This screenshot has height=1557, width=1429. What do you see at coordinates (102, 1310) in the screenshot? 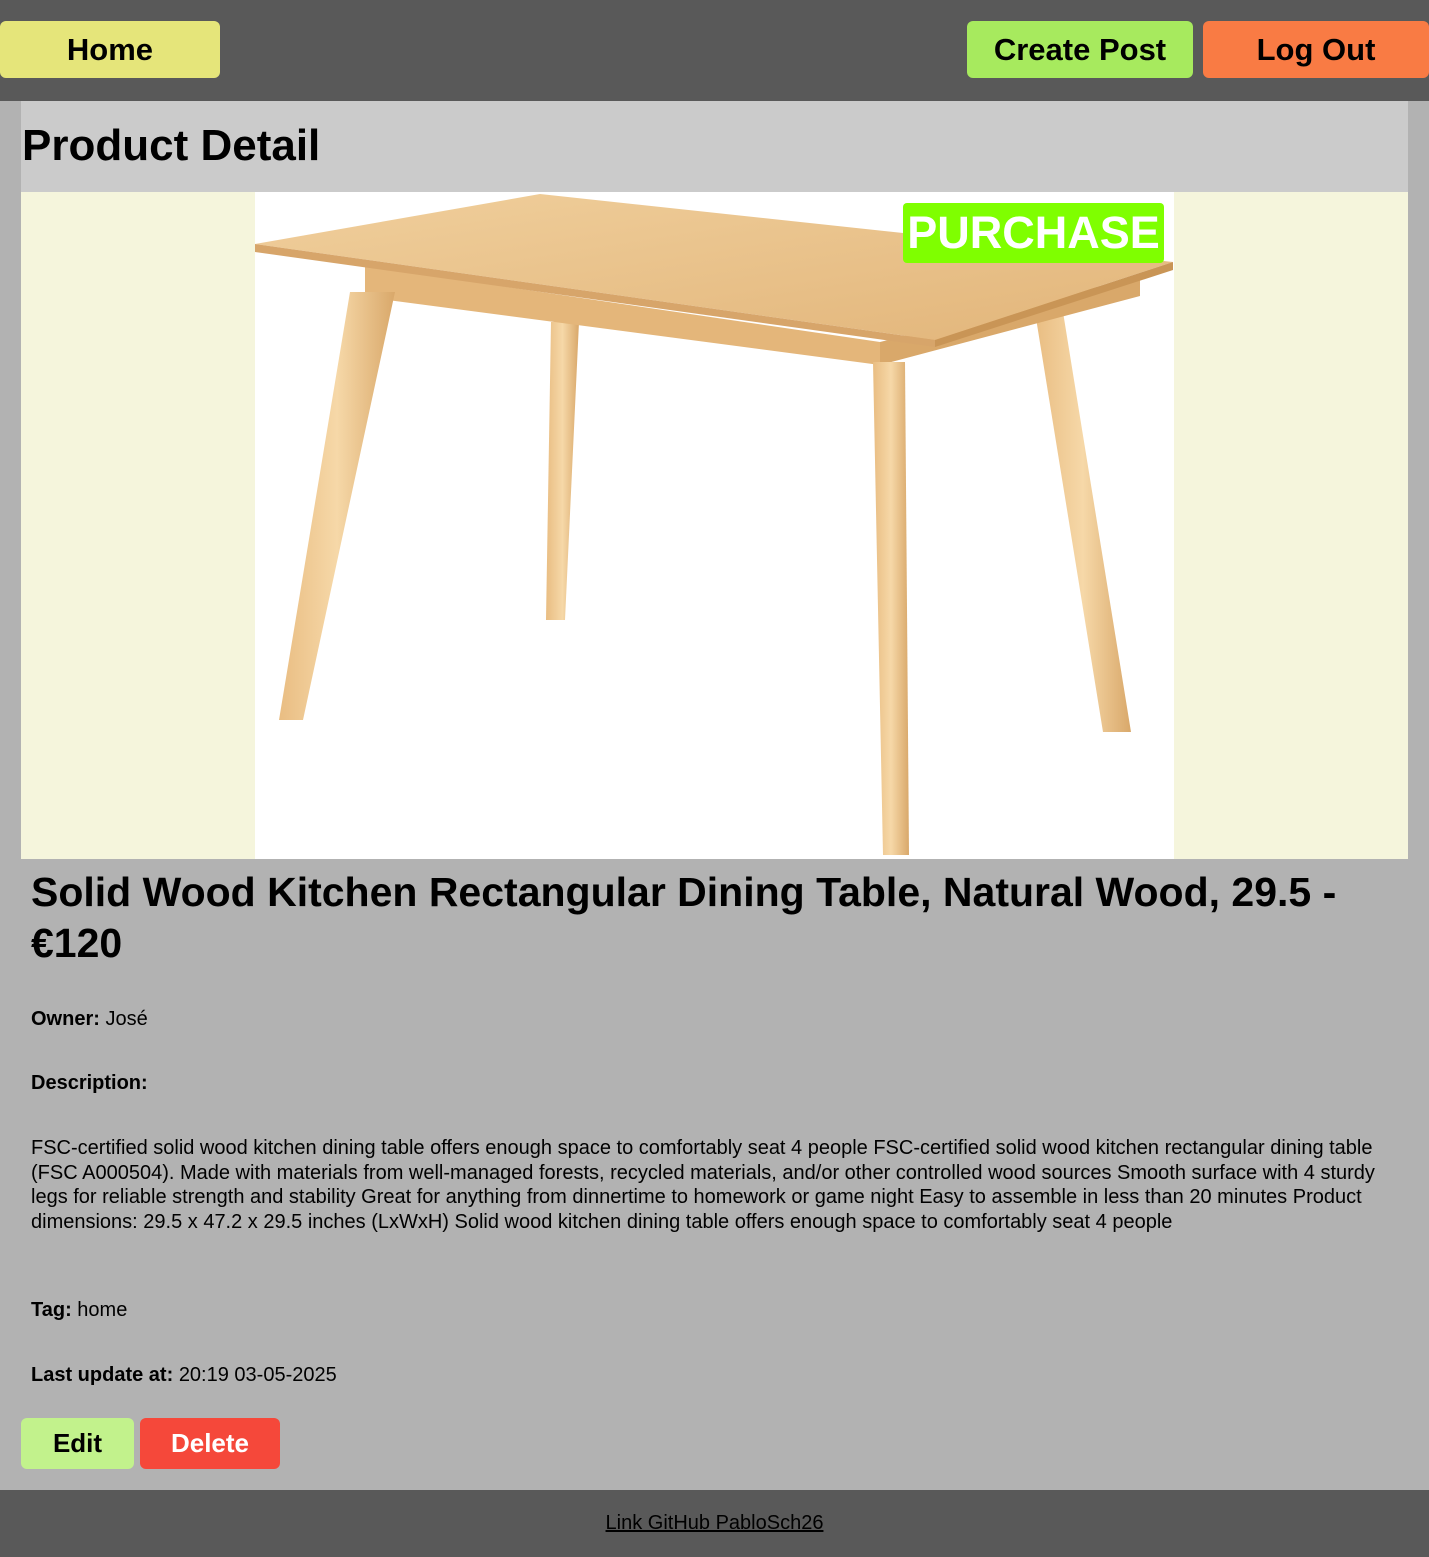
I see `tag-value: home` at bounding box center [102, 1310].